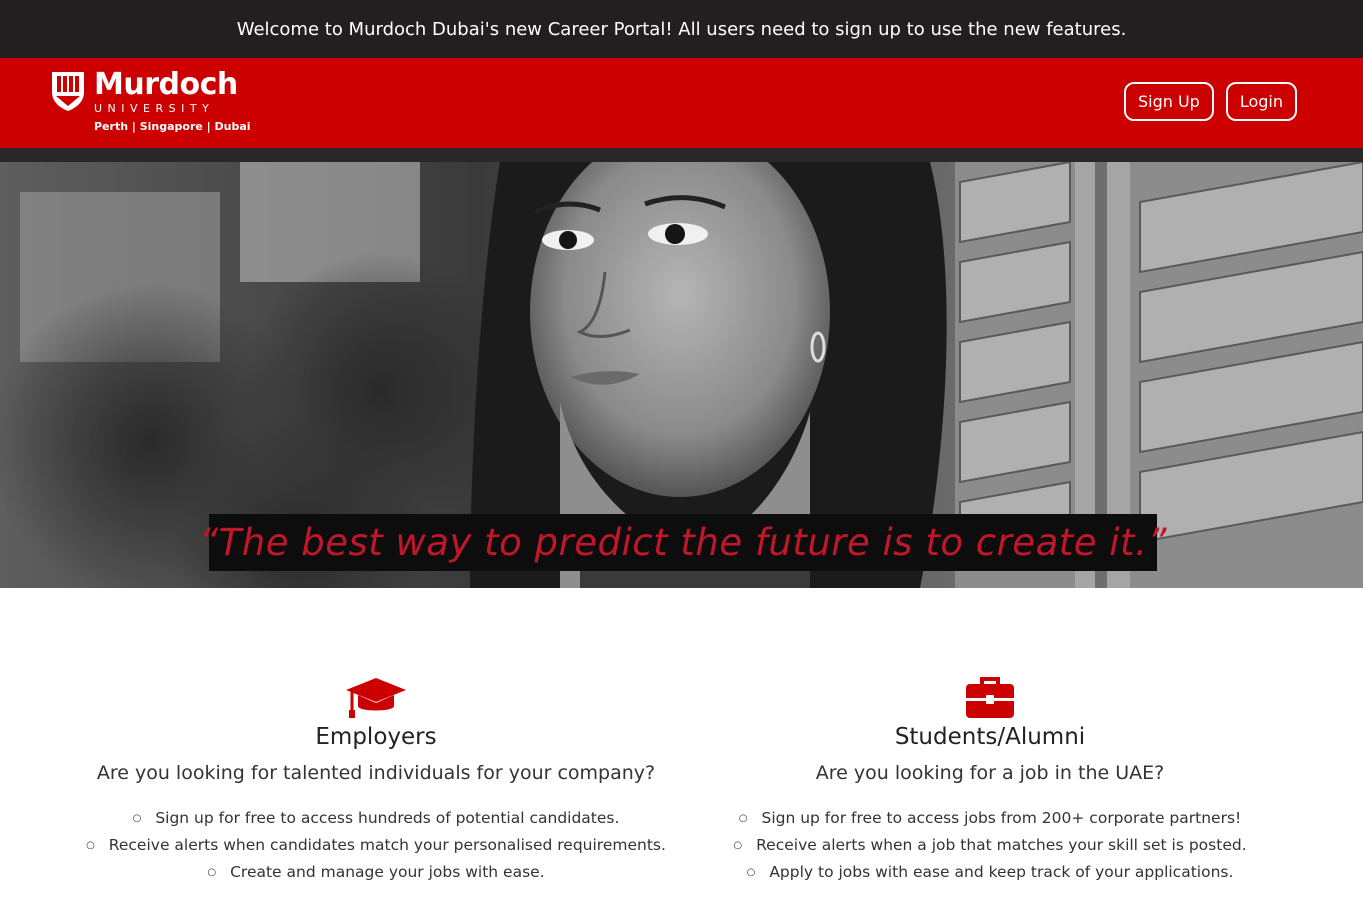 This screenshot has width=1363, height=919. What do you see at coordinates (172, 126) in the screenshot?
I see `logo-campuses: Perth | Singapore | Dubai` at bounding box center [172, 126].